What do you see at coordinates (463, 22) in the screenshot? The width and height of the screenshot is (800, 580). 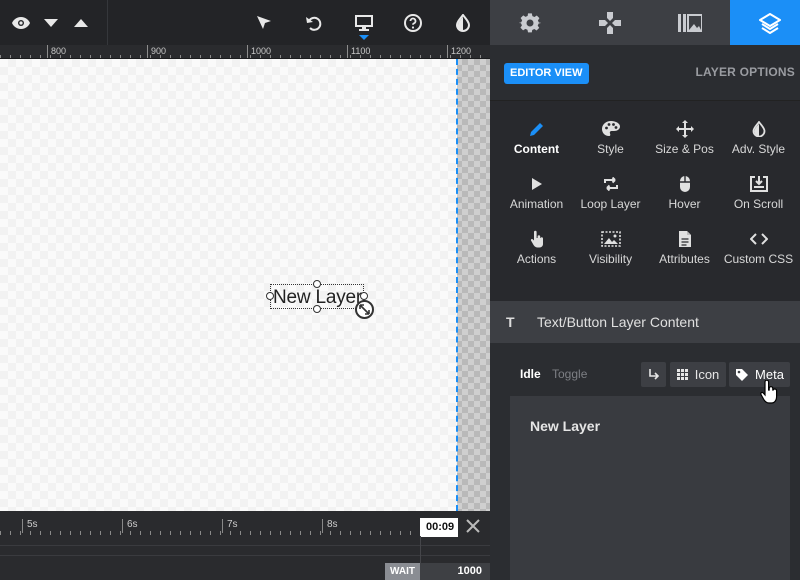 I see `contrast-icon` at bounding box center [463, 22].